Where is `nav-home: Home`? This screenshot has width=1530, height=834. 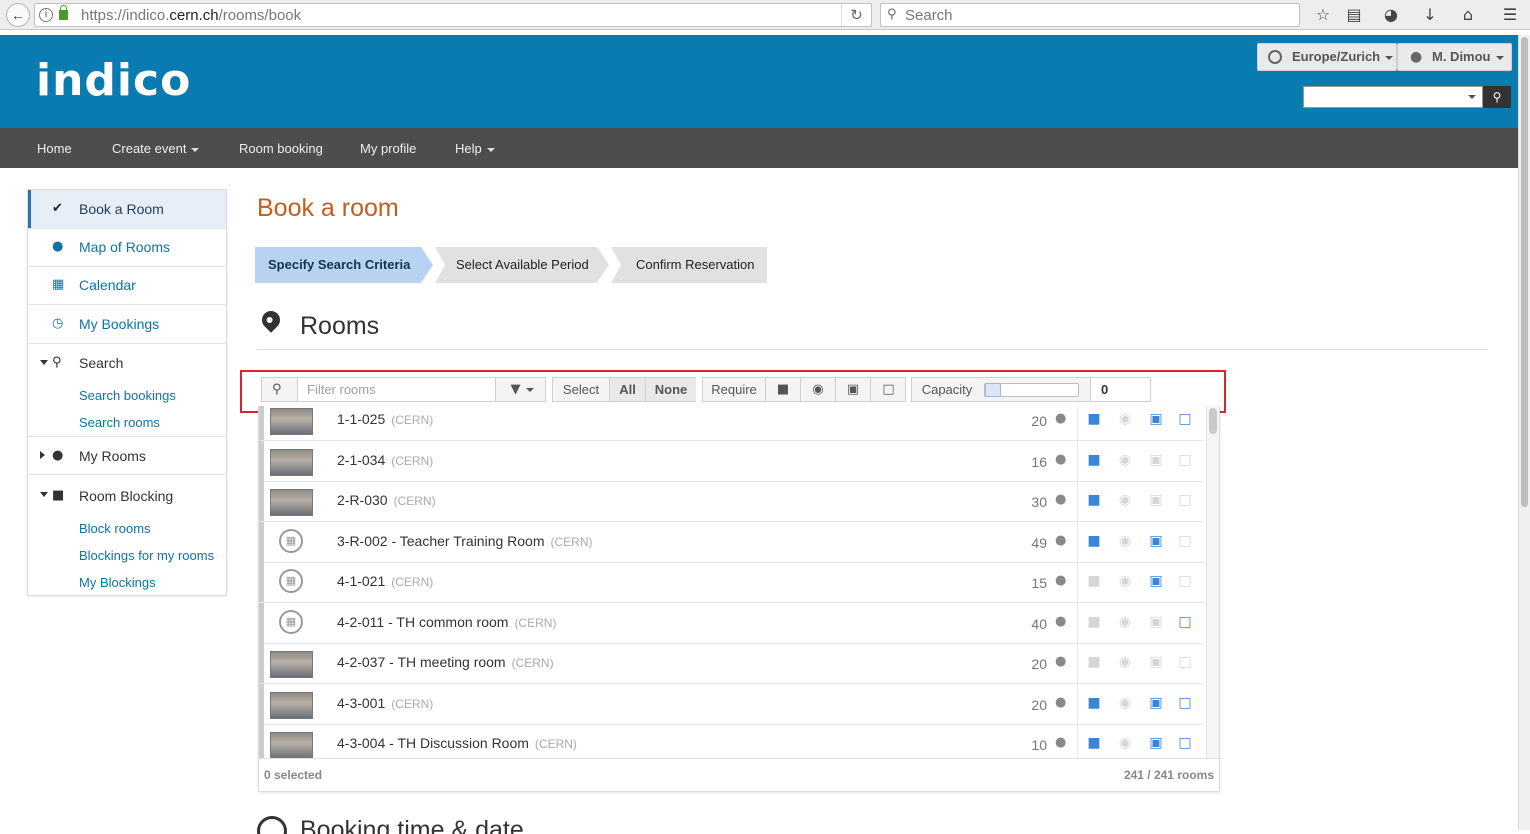
nav-home: Home is located at coordinates (54, 148).